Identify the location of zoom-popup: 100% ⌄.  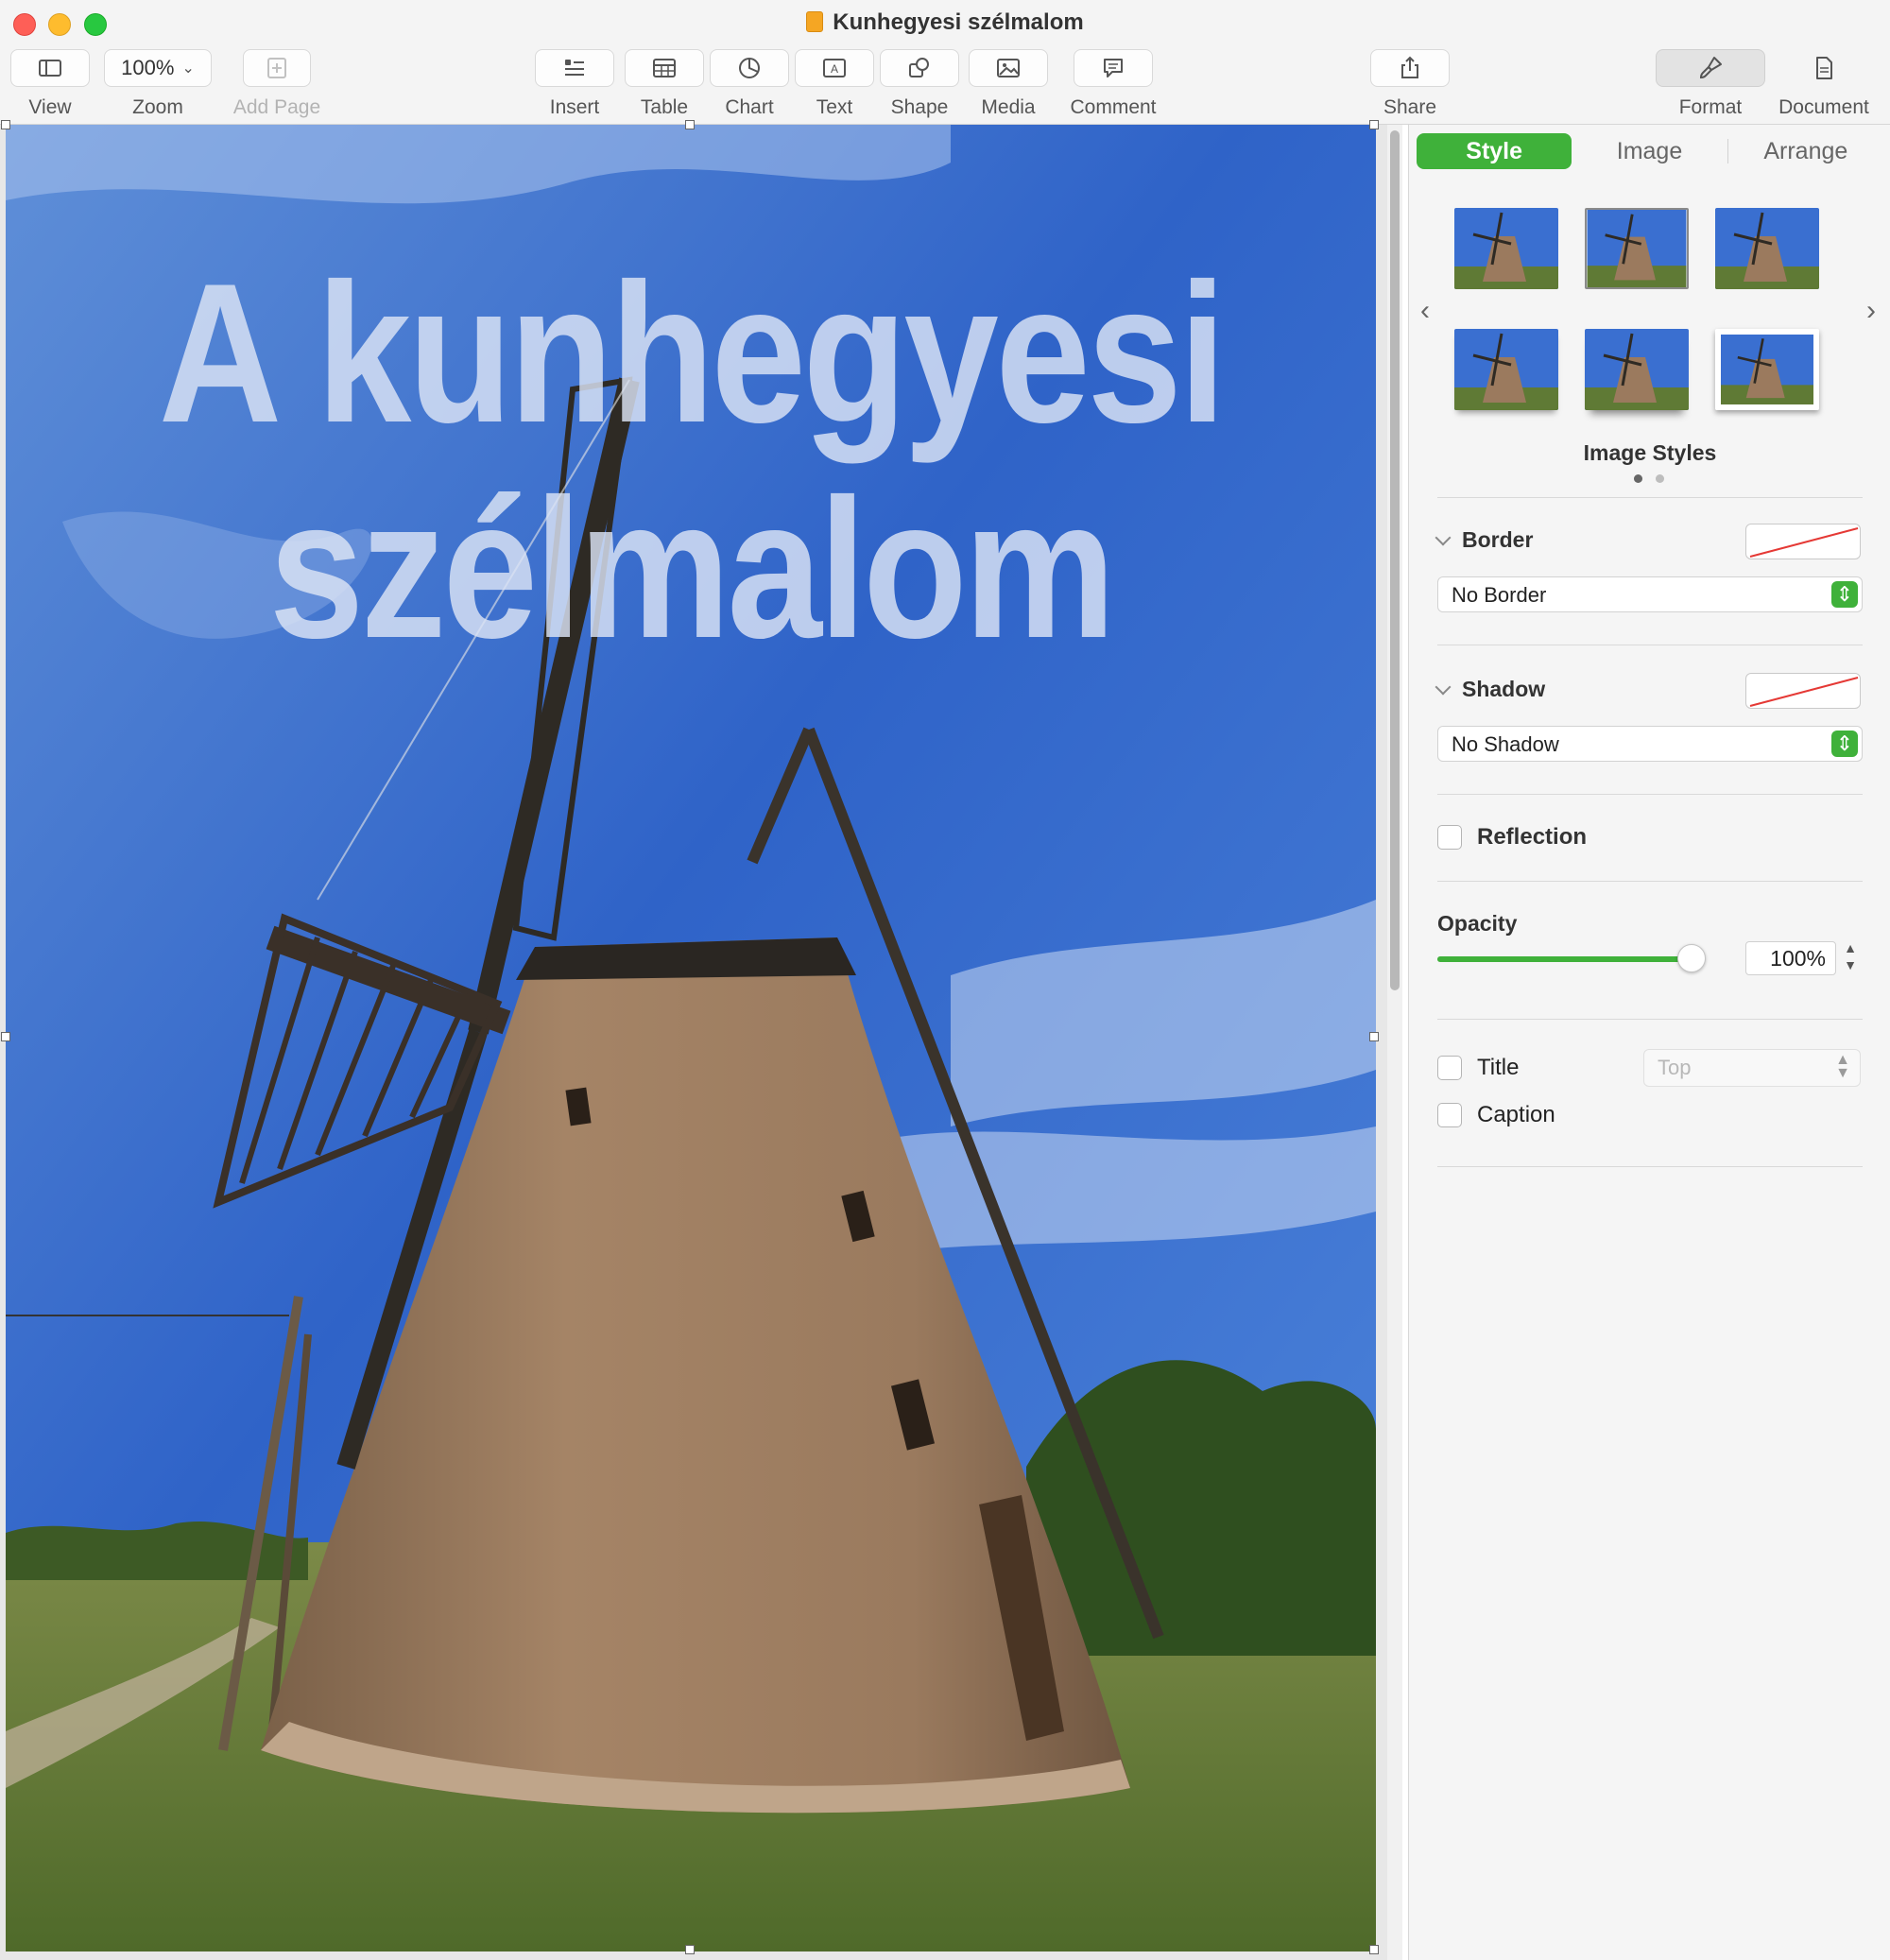
(158, 68).